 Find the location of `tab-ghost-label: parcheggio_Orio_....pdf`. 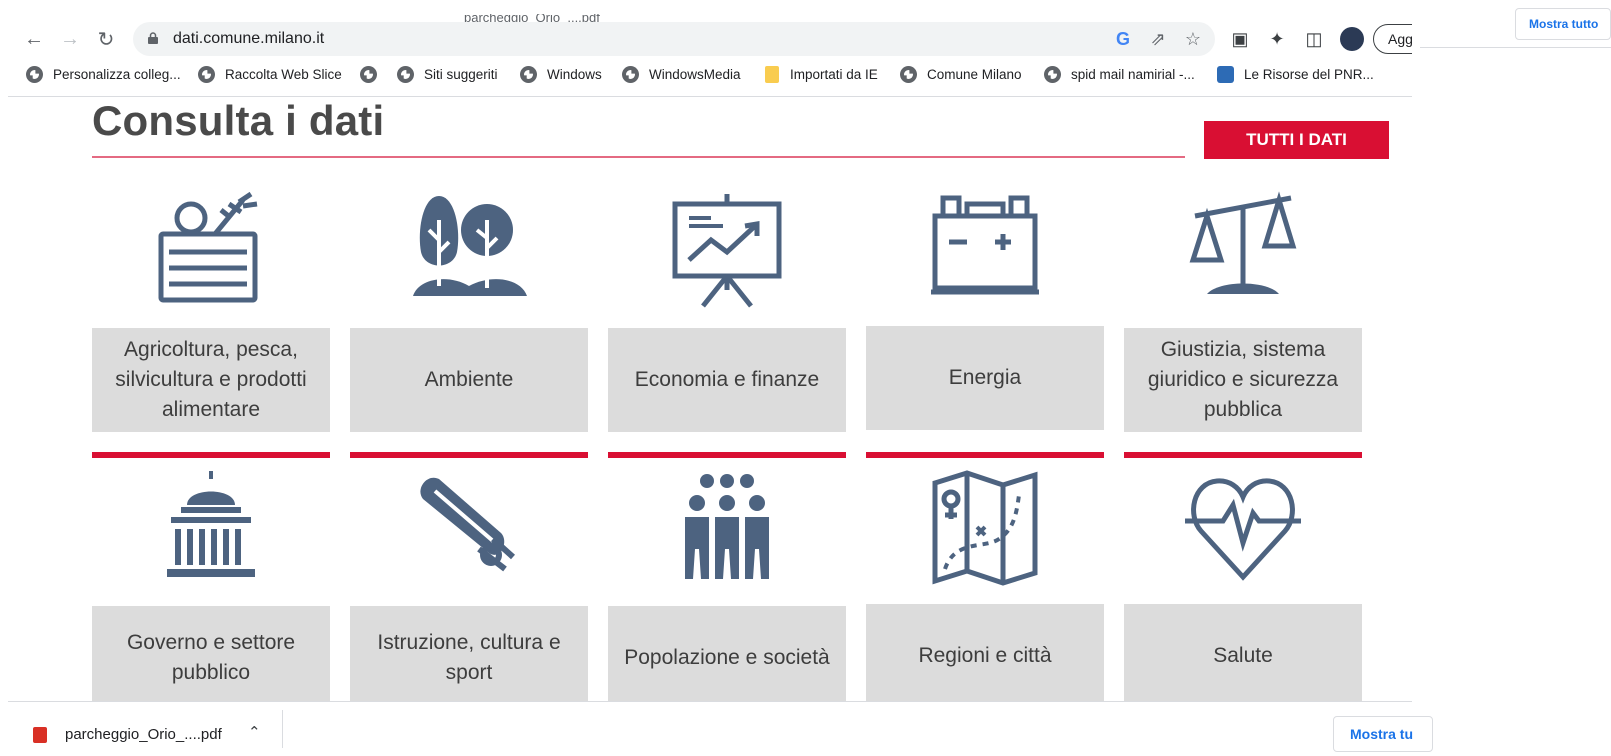

tab-ghost-label: parcheggio_Orio_....pdf is located at coordinates (532, 18).